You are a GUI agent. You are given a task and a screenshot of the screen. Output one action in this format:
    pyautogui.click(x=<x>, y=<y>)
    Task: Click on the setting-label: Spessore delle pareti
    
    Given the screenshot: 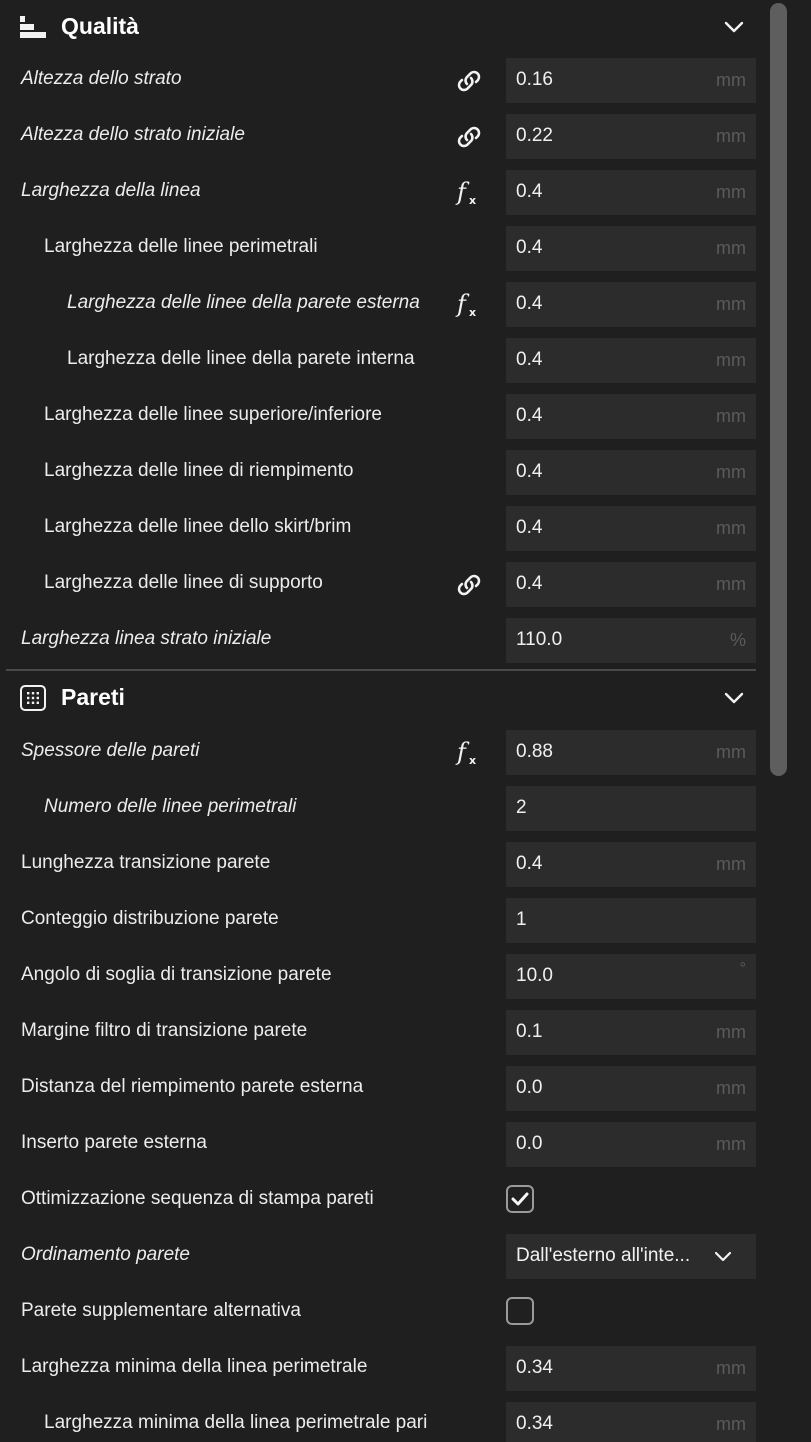 What is the action you would take?
    pyautogui.click(x=110, y=750)
    